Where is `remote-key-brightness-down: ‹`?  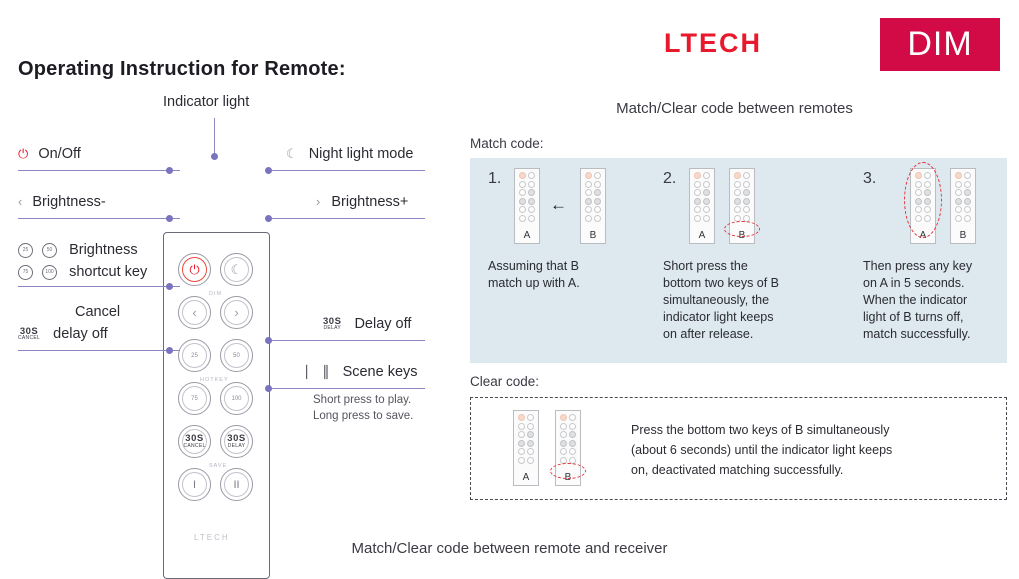
remote-key-brightness-down: ‹ is located at coordinates (194, 312).